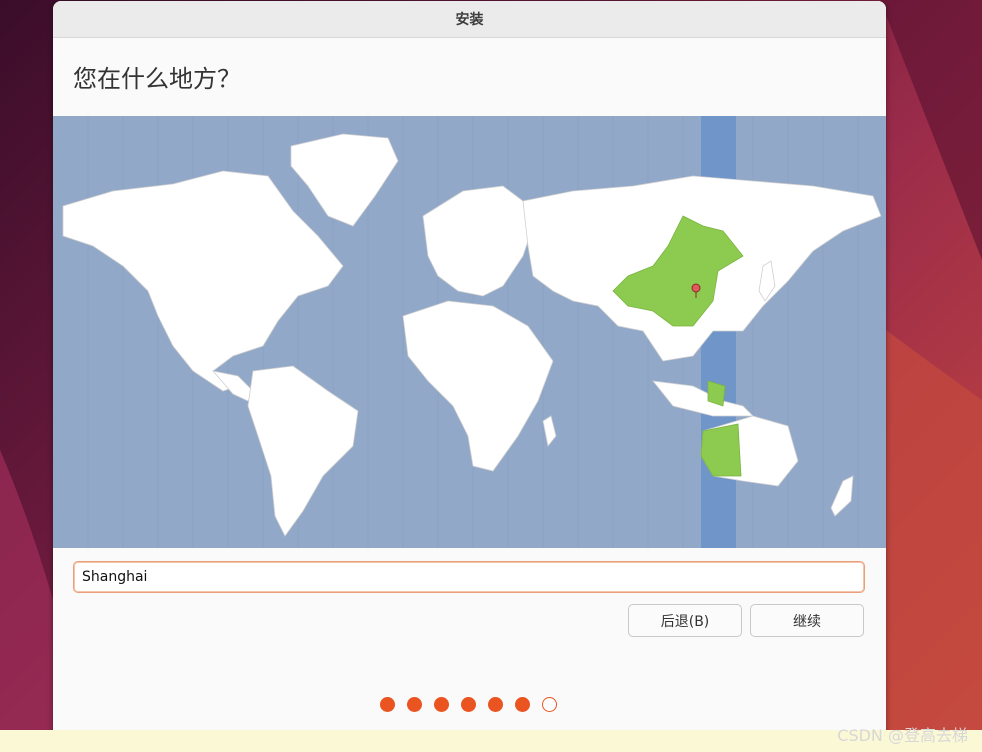  Describe the element at coordinates (902, 735) in the screenshot. I see `watermark-text: CSDN @登高去梯` at that location.